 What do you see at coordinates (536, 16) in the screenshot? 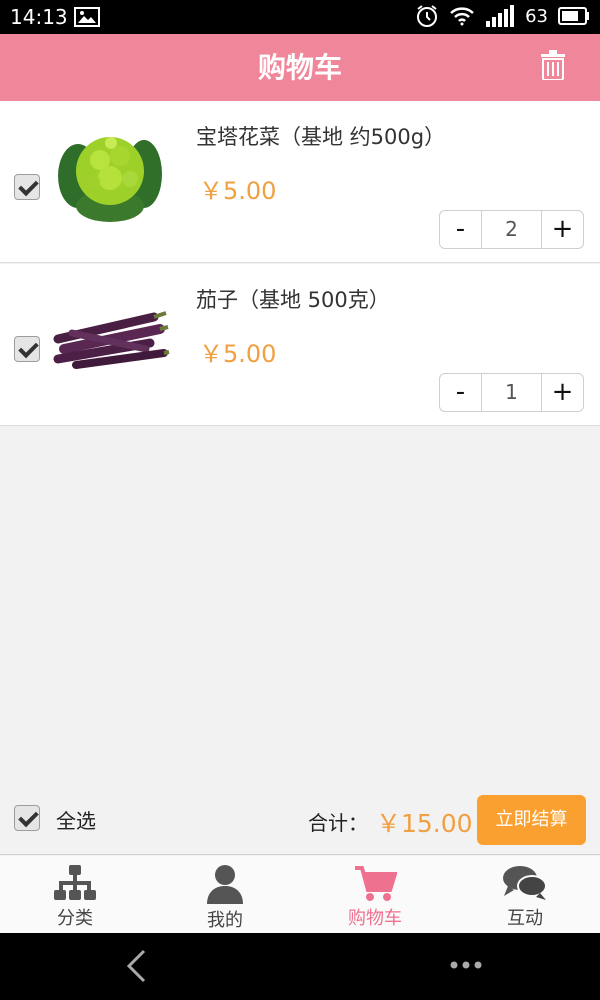
I see `battery-level: 63` at bounding box center [536, 16].